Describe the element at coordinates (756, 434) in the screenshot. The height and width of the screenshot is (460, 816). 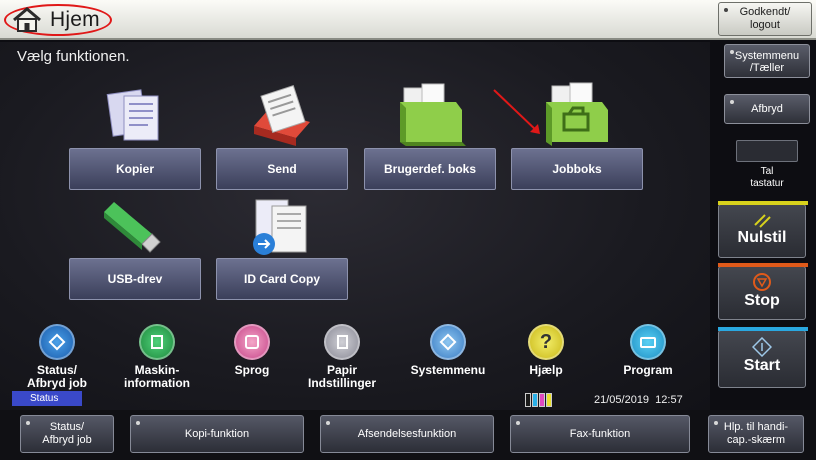
I see `accessibility-display-button: Hlp. til handi- cap.-skærm` at that location.